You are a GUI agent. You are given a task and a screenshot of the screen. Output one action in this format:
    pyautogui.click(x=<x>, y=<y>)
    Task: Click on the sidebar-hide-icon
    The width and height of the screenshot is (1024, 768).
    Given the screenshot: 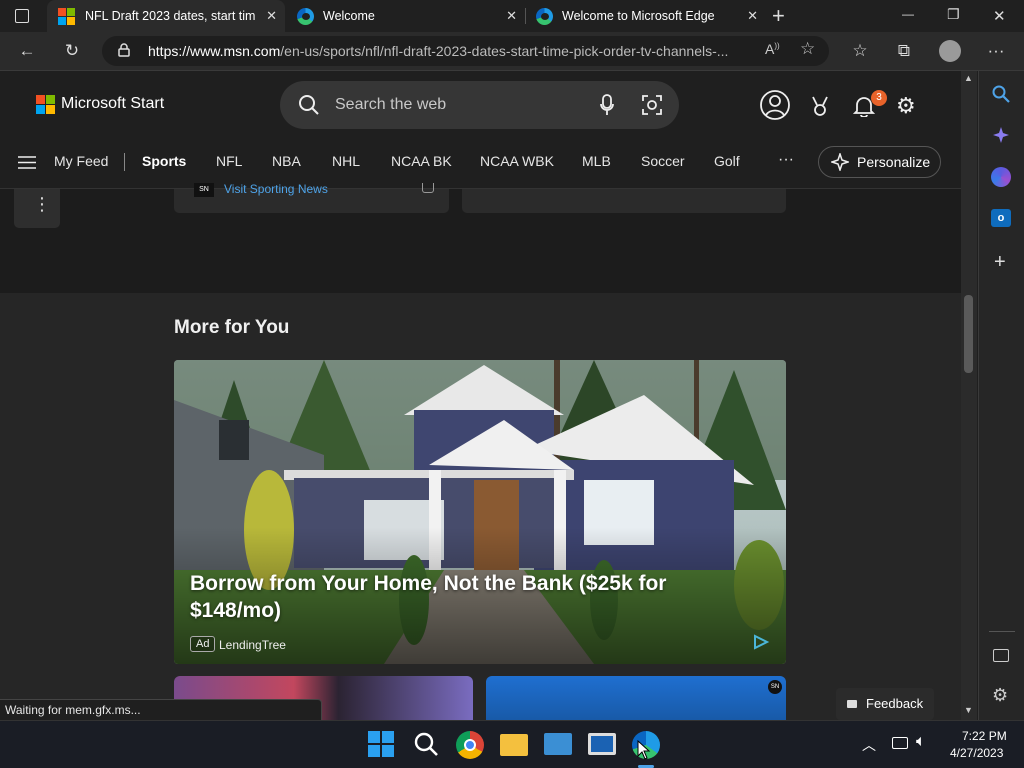 What is the action you would take?
    pyautogui.click(x=1001, y=655)
    